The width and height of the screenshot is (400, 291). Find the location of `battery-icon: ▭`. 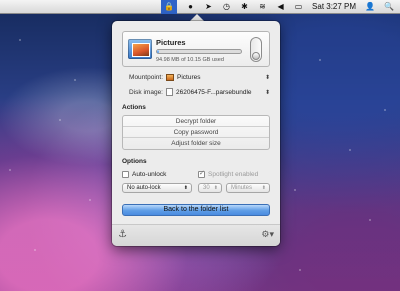

battery-icon: ▭ is located at coordinates (298, 7).